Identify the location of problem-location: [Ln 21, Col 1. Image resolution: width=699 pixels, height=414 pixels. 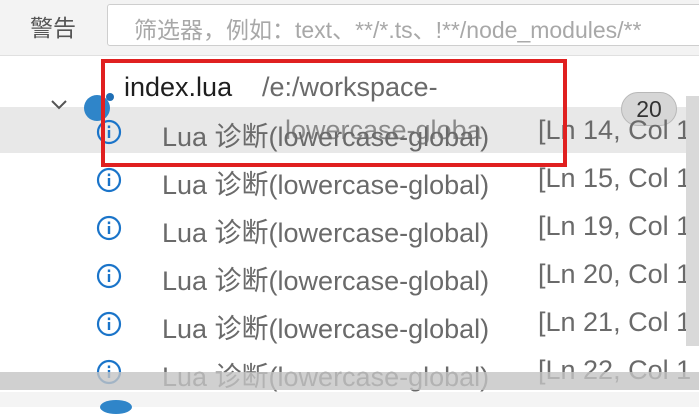
(615, 322).